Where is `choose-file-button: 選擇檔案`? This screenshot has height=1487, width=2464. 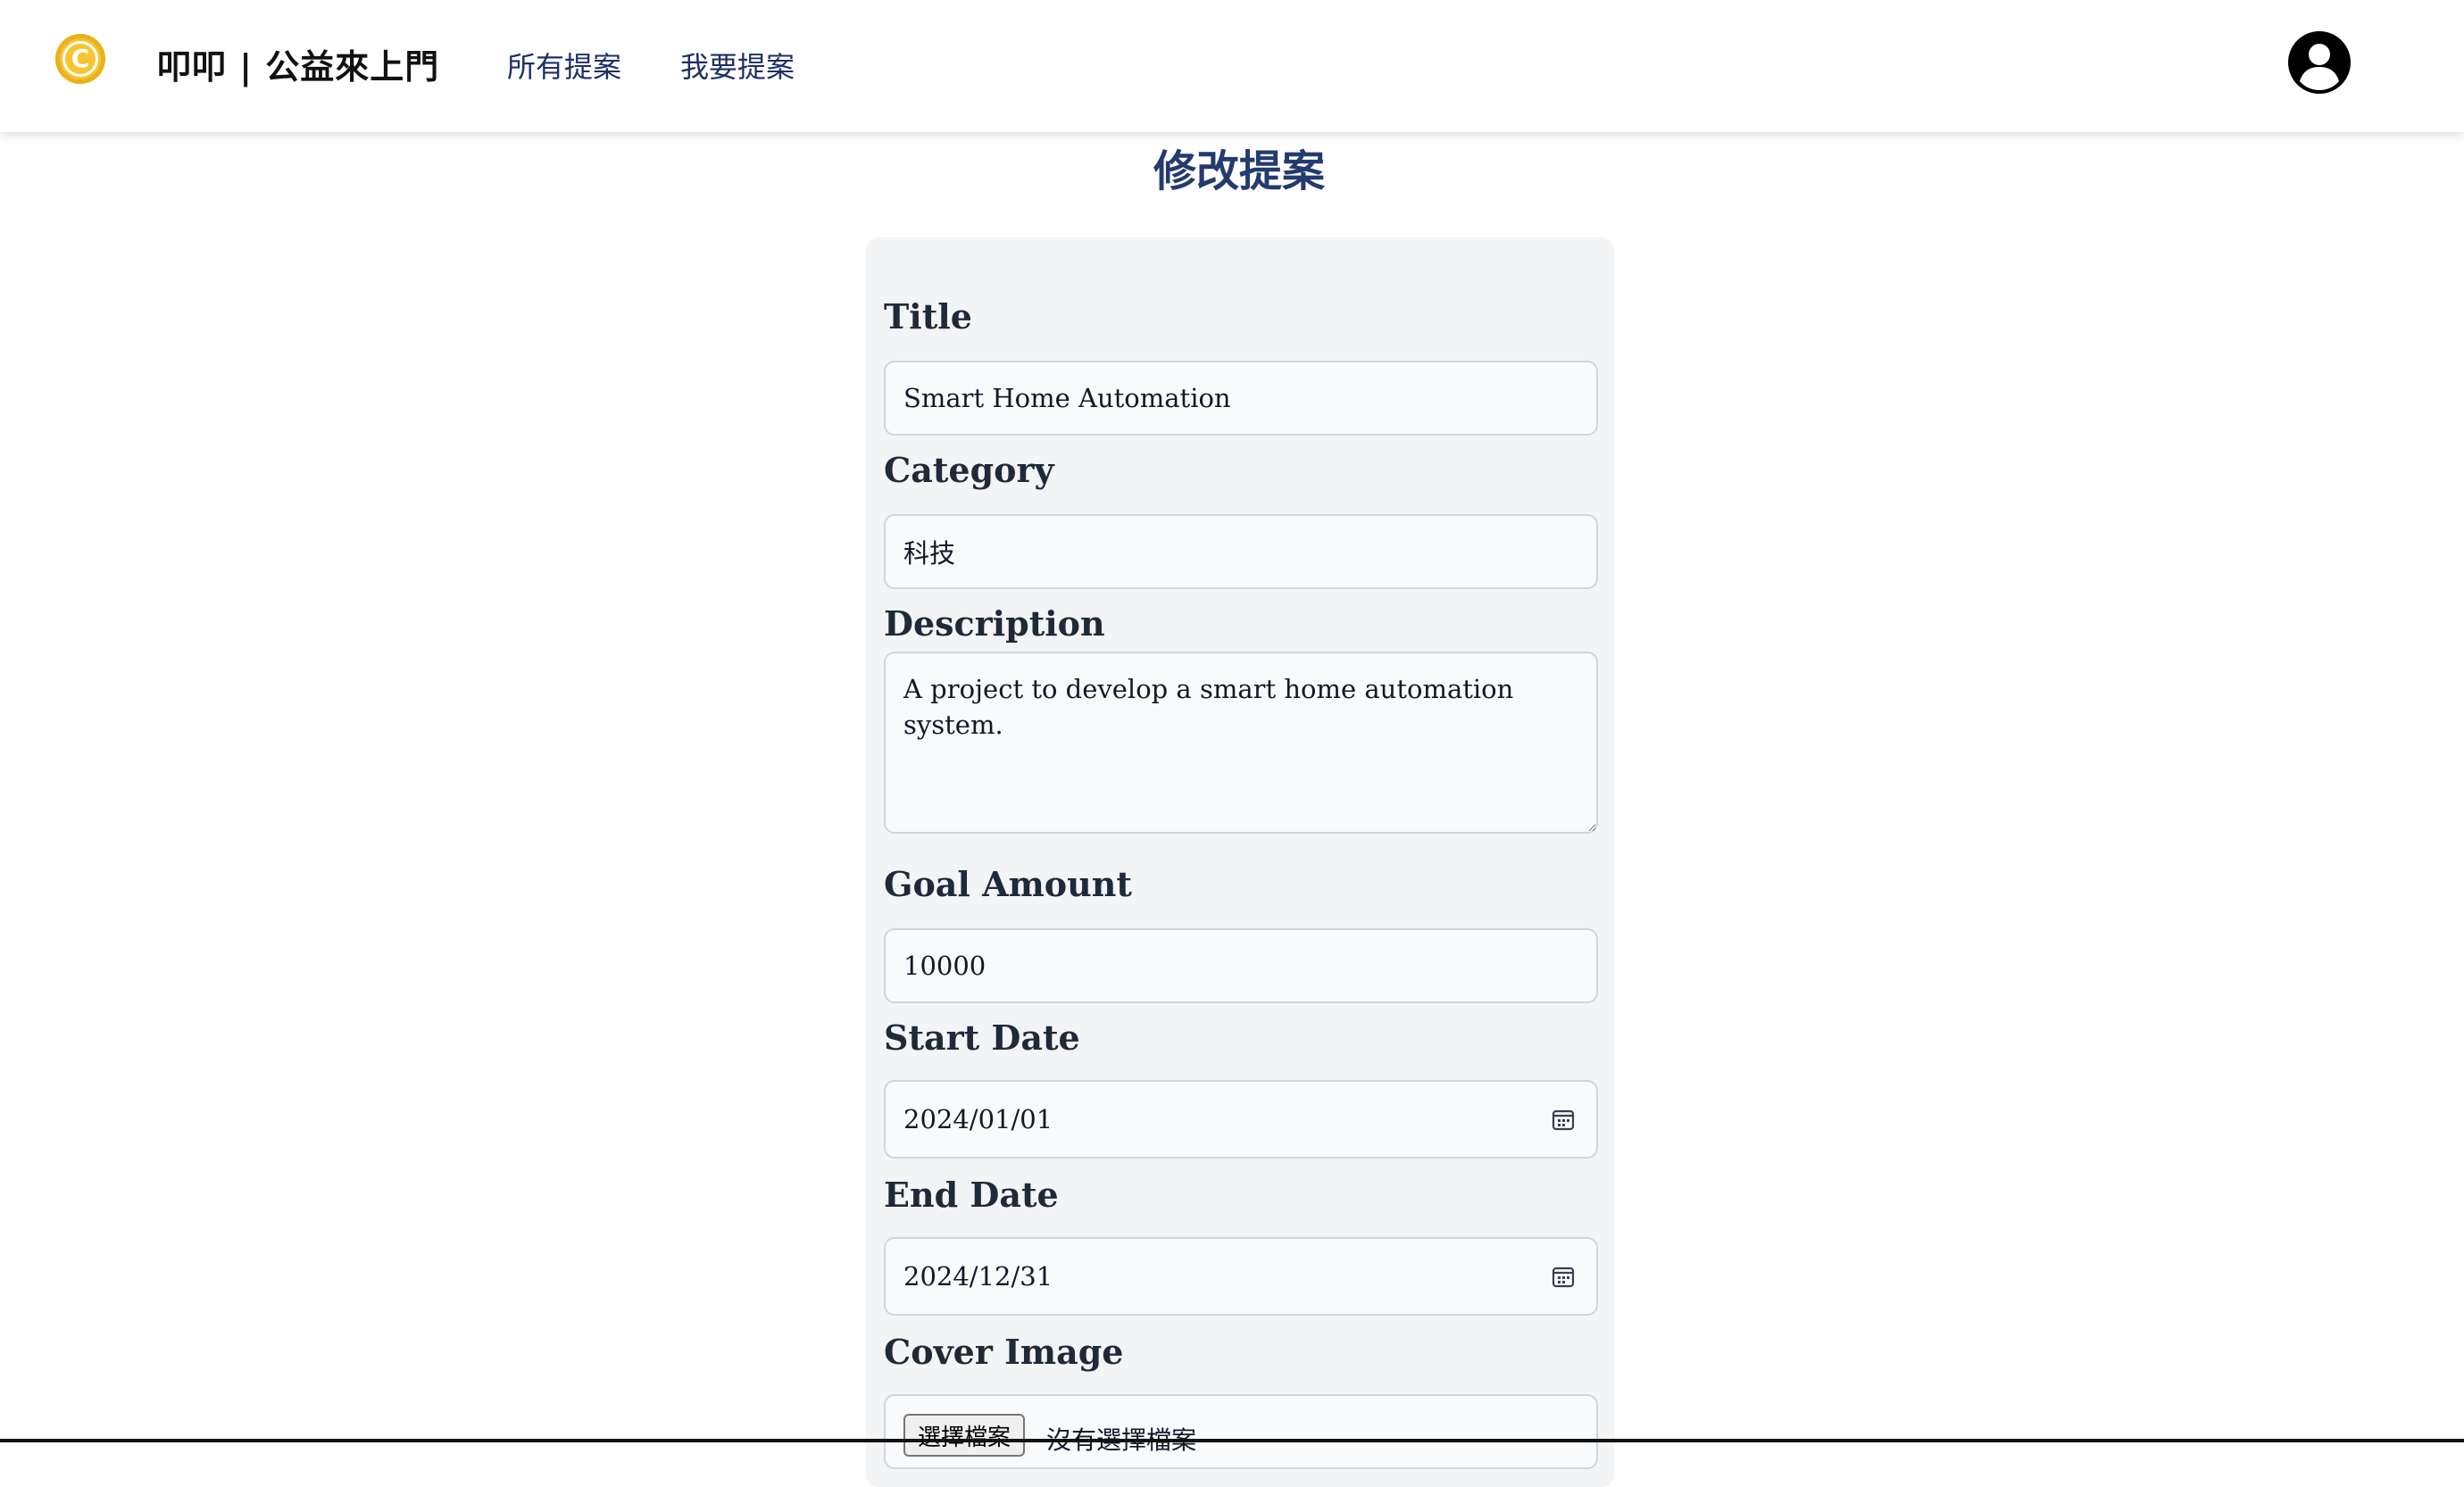 choose-file-button: 選擇檔案 is located at coordinates (964, 1436).